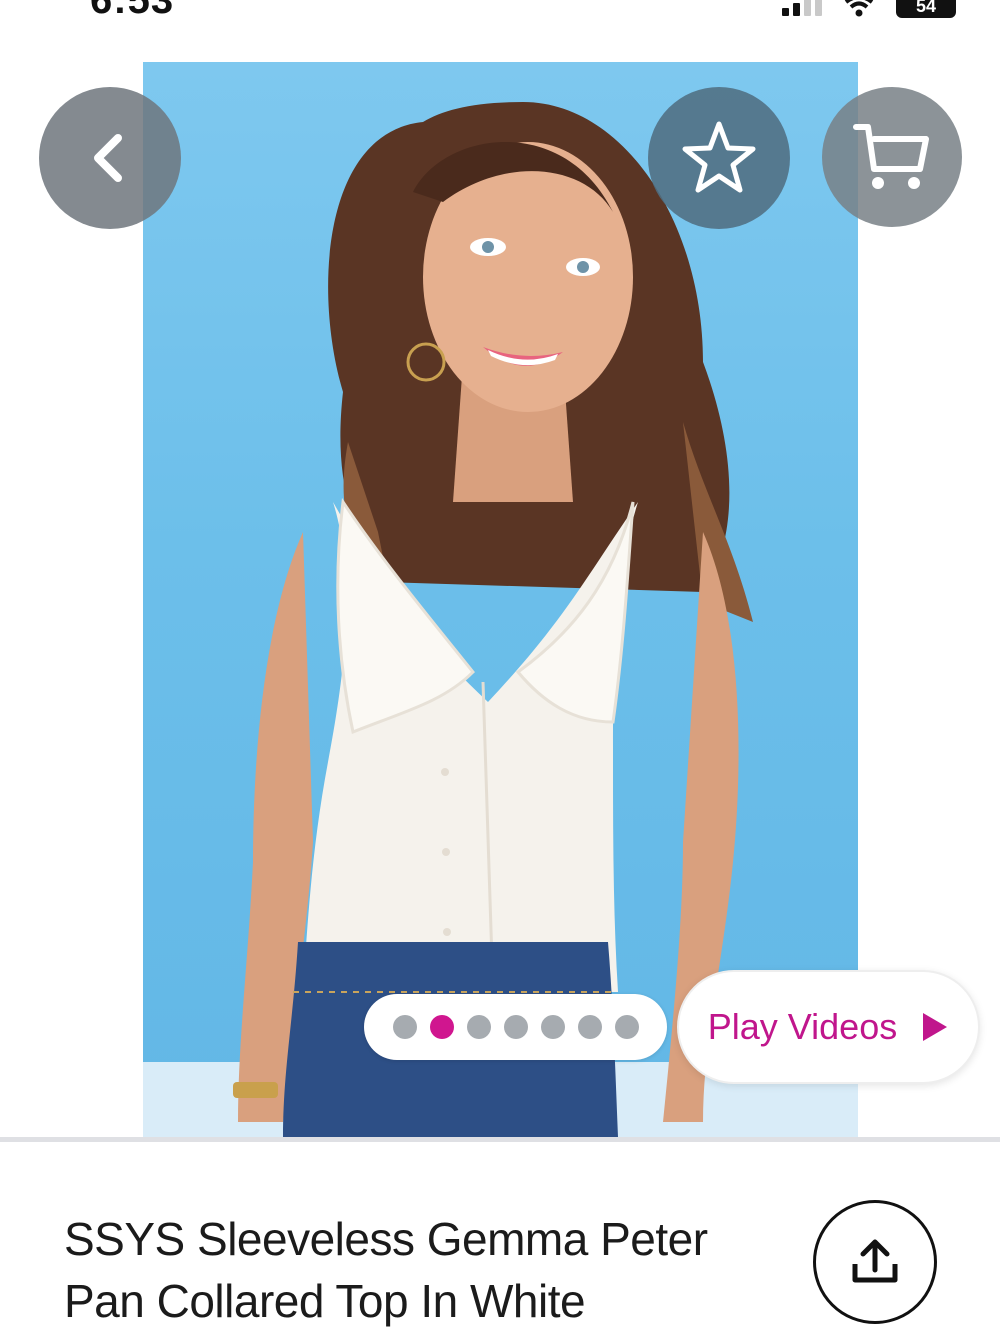 This screenshot has width=1000, height=1333. I want to click on shopping-cart-icon, so click(891, 156).